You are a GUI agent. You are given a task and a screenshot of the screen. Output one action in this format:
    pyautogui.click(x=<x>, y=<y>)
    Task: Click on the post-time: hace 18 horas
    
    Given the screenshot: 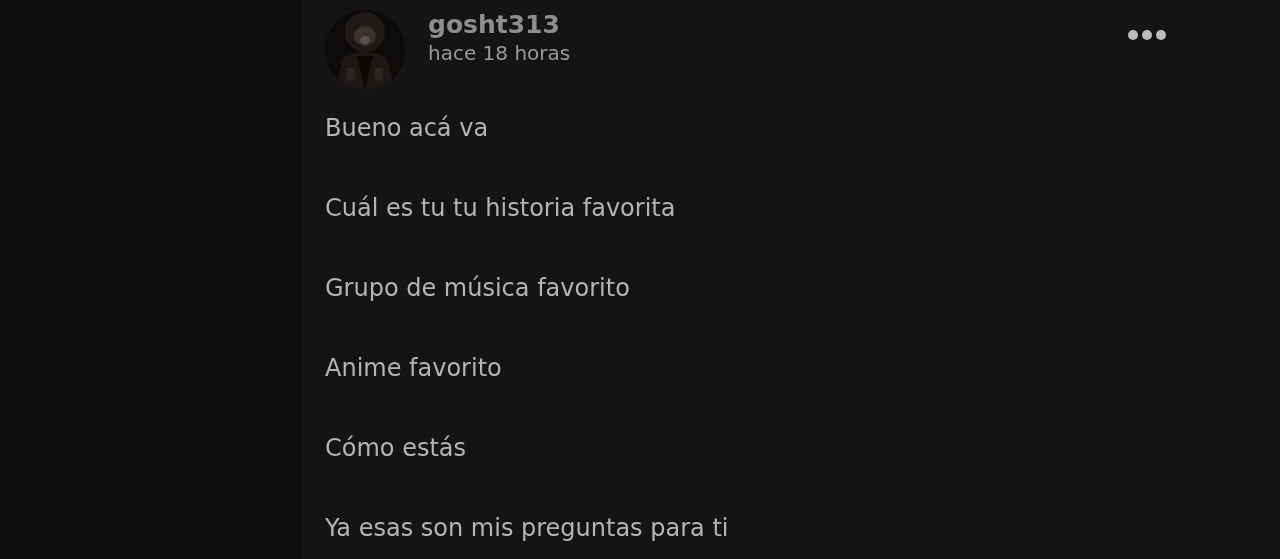 What is the action you would take?
    pyautogui.click(x=499, y=53)
    